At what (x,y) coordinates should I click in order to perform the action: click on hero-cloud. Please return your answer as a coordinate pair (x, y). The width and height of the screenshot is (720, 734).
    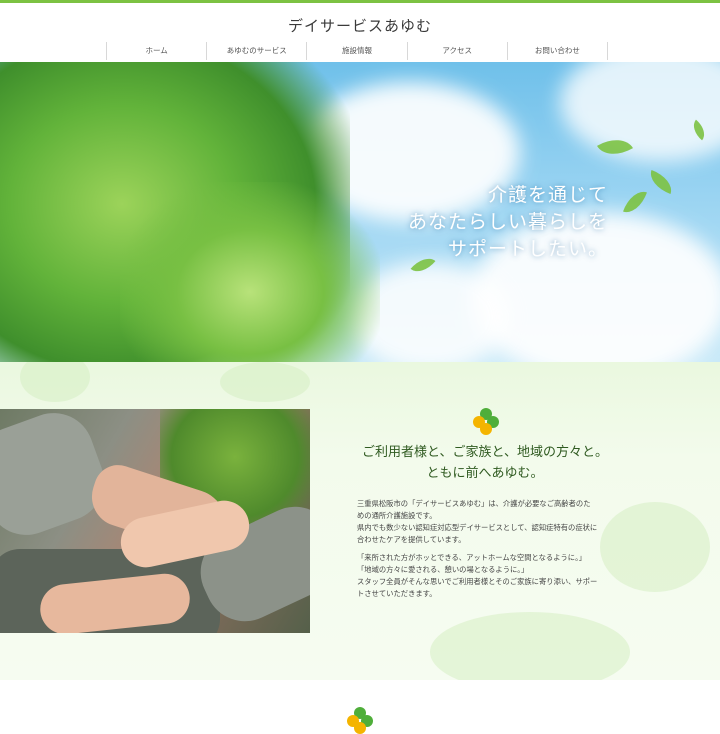
    Looking at the image, I should click on (640, 112).